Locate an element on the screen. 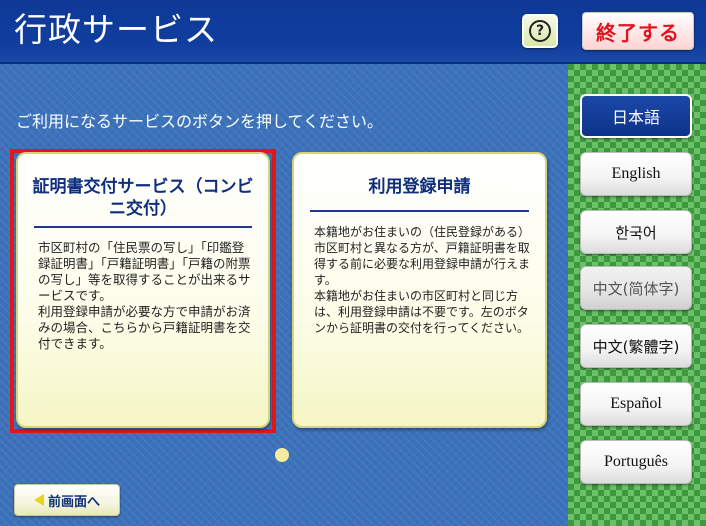 This screenshot has width=706, height=526. back-button: 前画面へ is located at coordinates (67, 500).